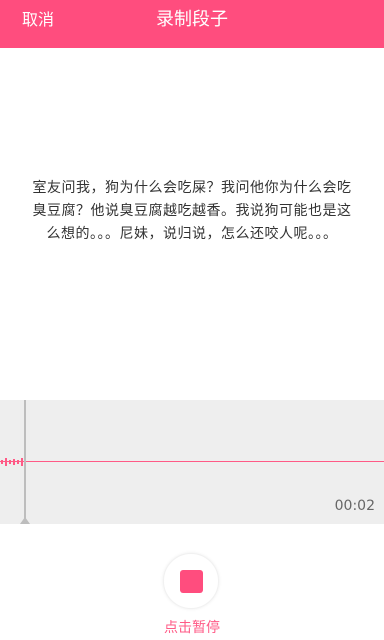  I want to click on playhead-line, so click(25, 462).